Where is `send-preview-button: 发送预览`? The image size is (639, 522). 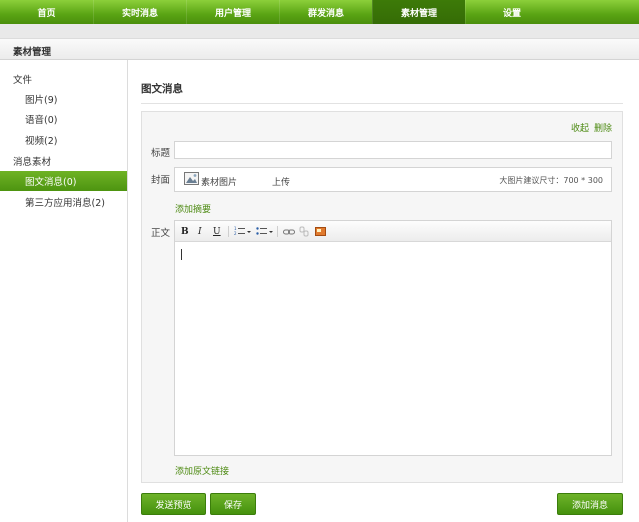 send-preview-button: 发送预览 is located at coordinates (173, 504).